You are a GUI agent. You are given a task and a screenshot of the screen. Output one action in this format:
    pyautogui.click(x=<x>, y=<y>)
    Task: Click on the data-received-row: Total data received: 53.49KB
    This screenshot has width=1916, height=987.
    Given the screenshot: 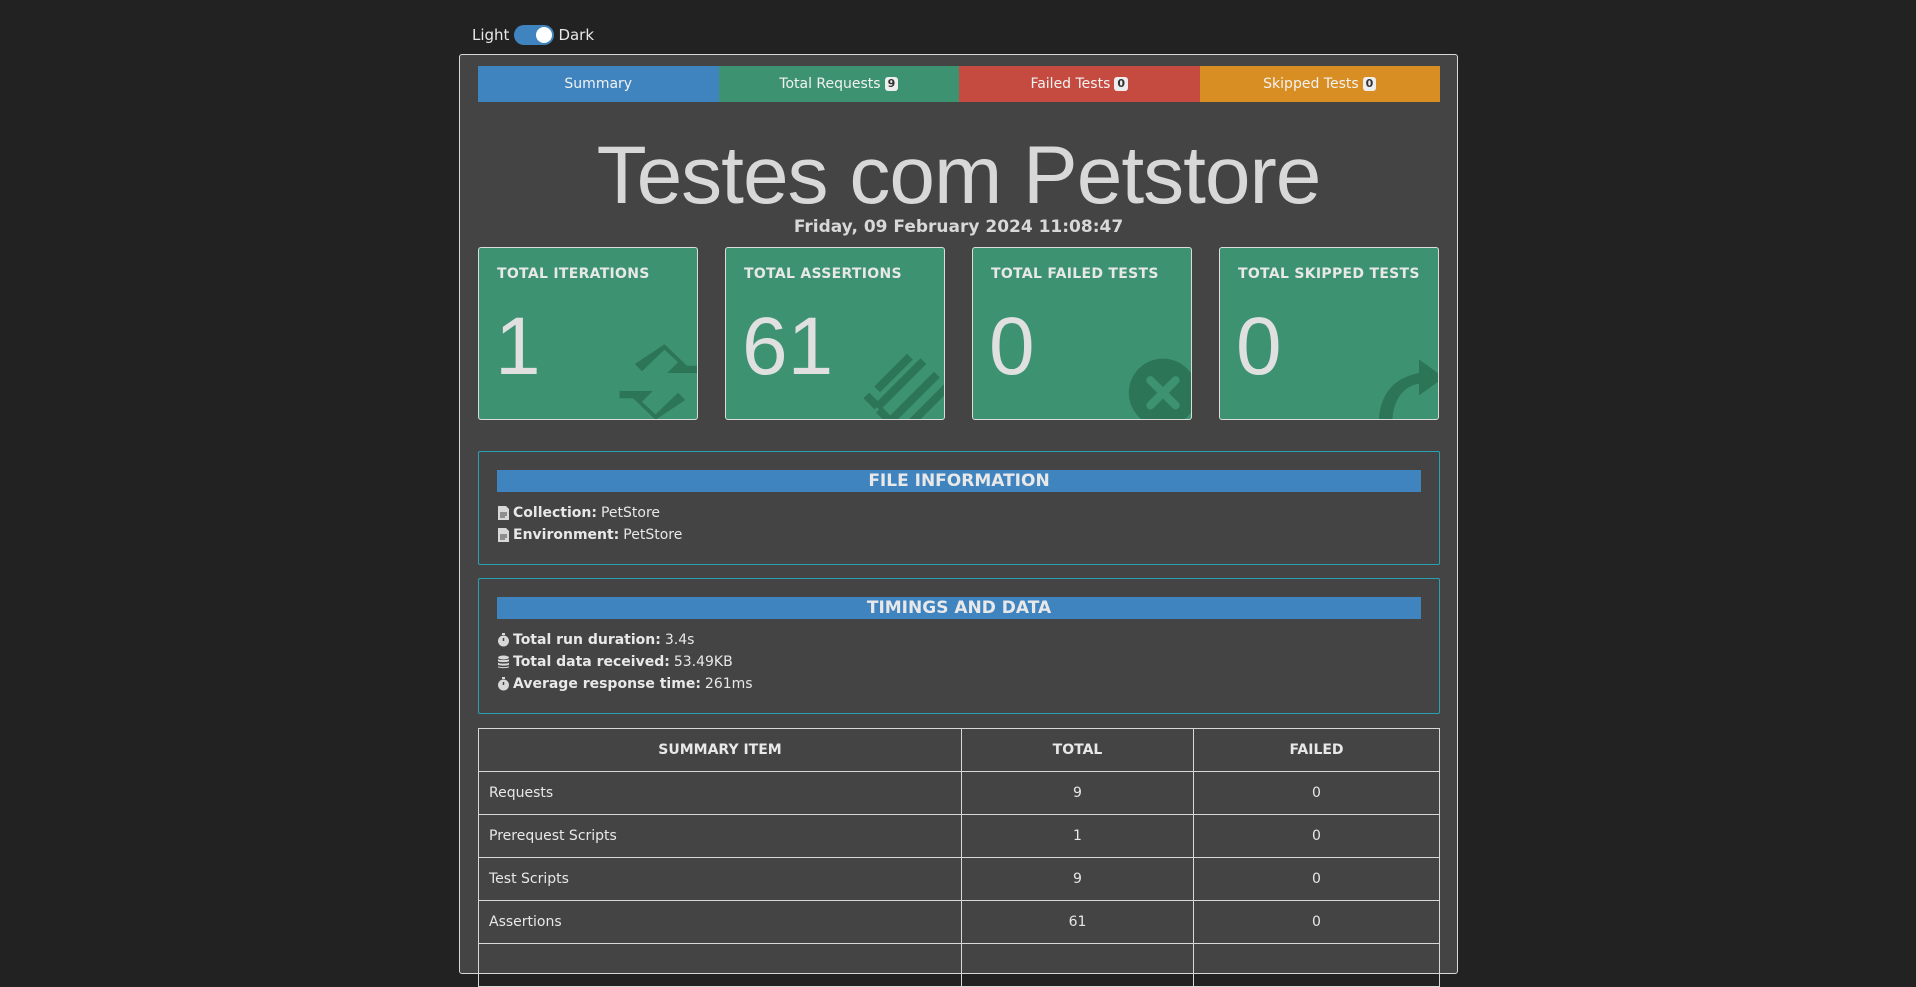 What is the action you would take?
    pyautogui.click(x=615, y=662)
    